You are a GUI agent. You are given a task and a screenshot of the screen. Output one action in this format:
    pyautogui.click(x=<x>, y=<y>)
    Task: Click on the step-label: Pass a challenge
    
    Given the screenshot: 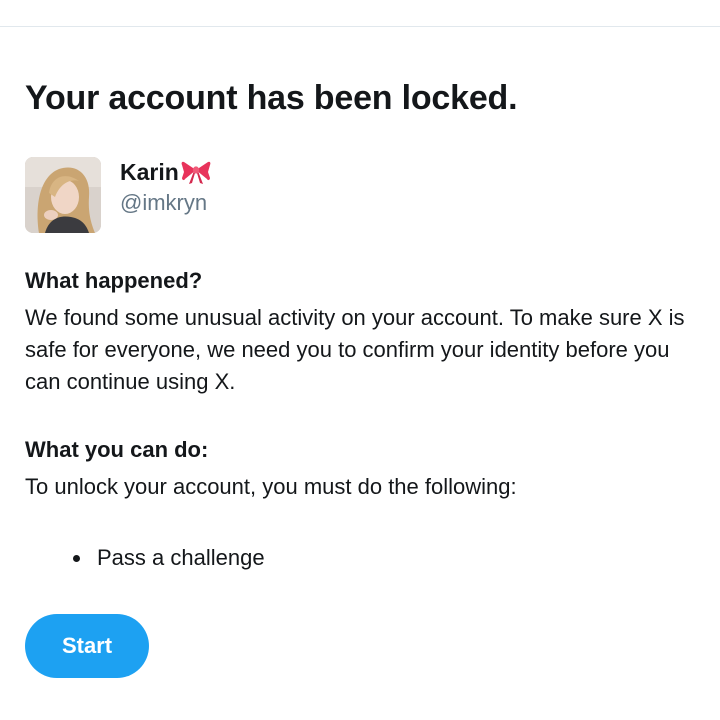 What is the action you would take?
    pyautogui.click(x=181, y=557)
    